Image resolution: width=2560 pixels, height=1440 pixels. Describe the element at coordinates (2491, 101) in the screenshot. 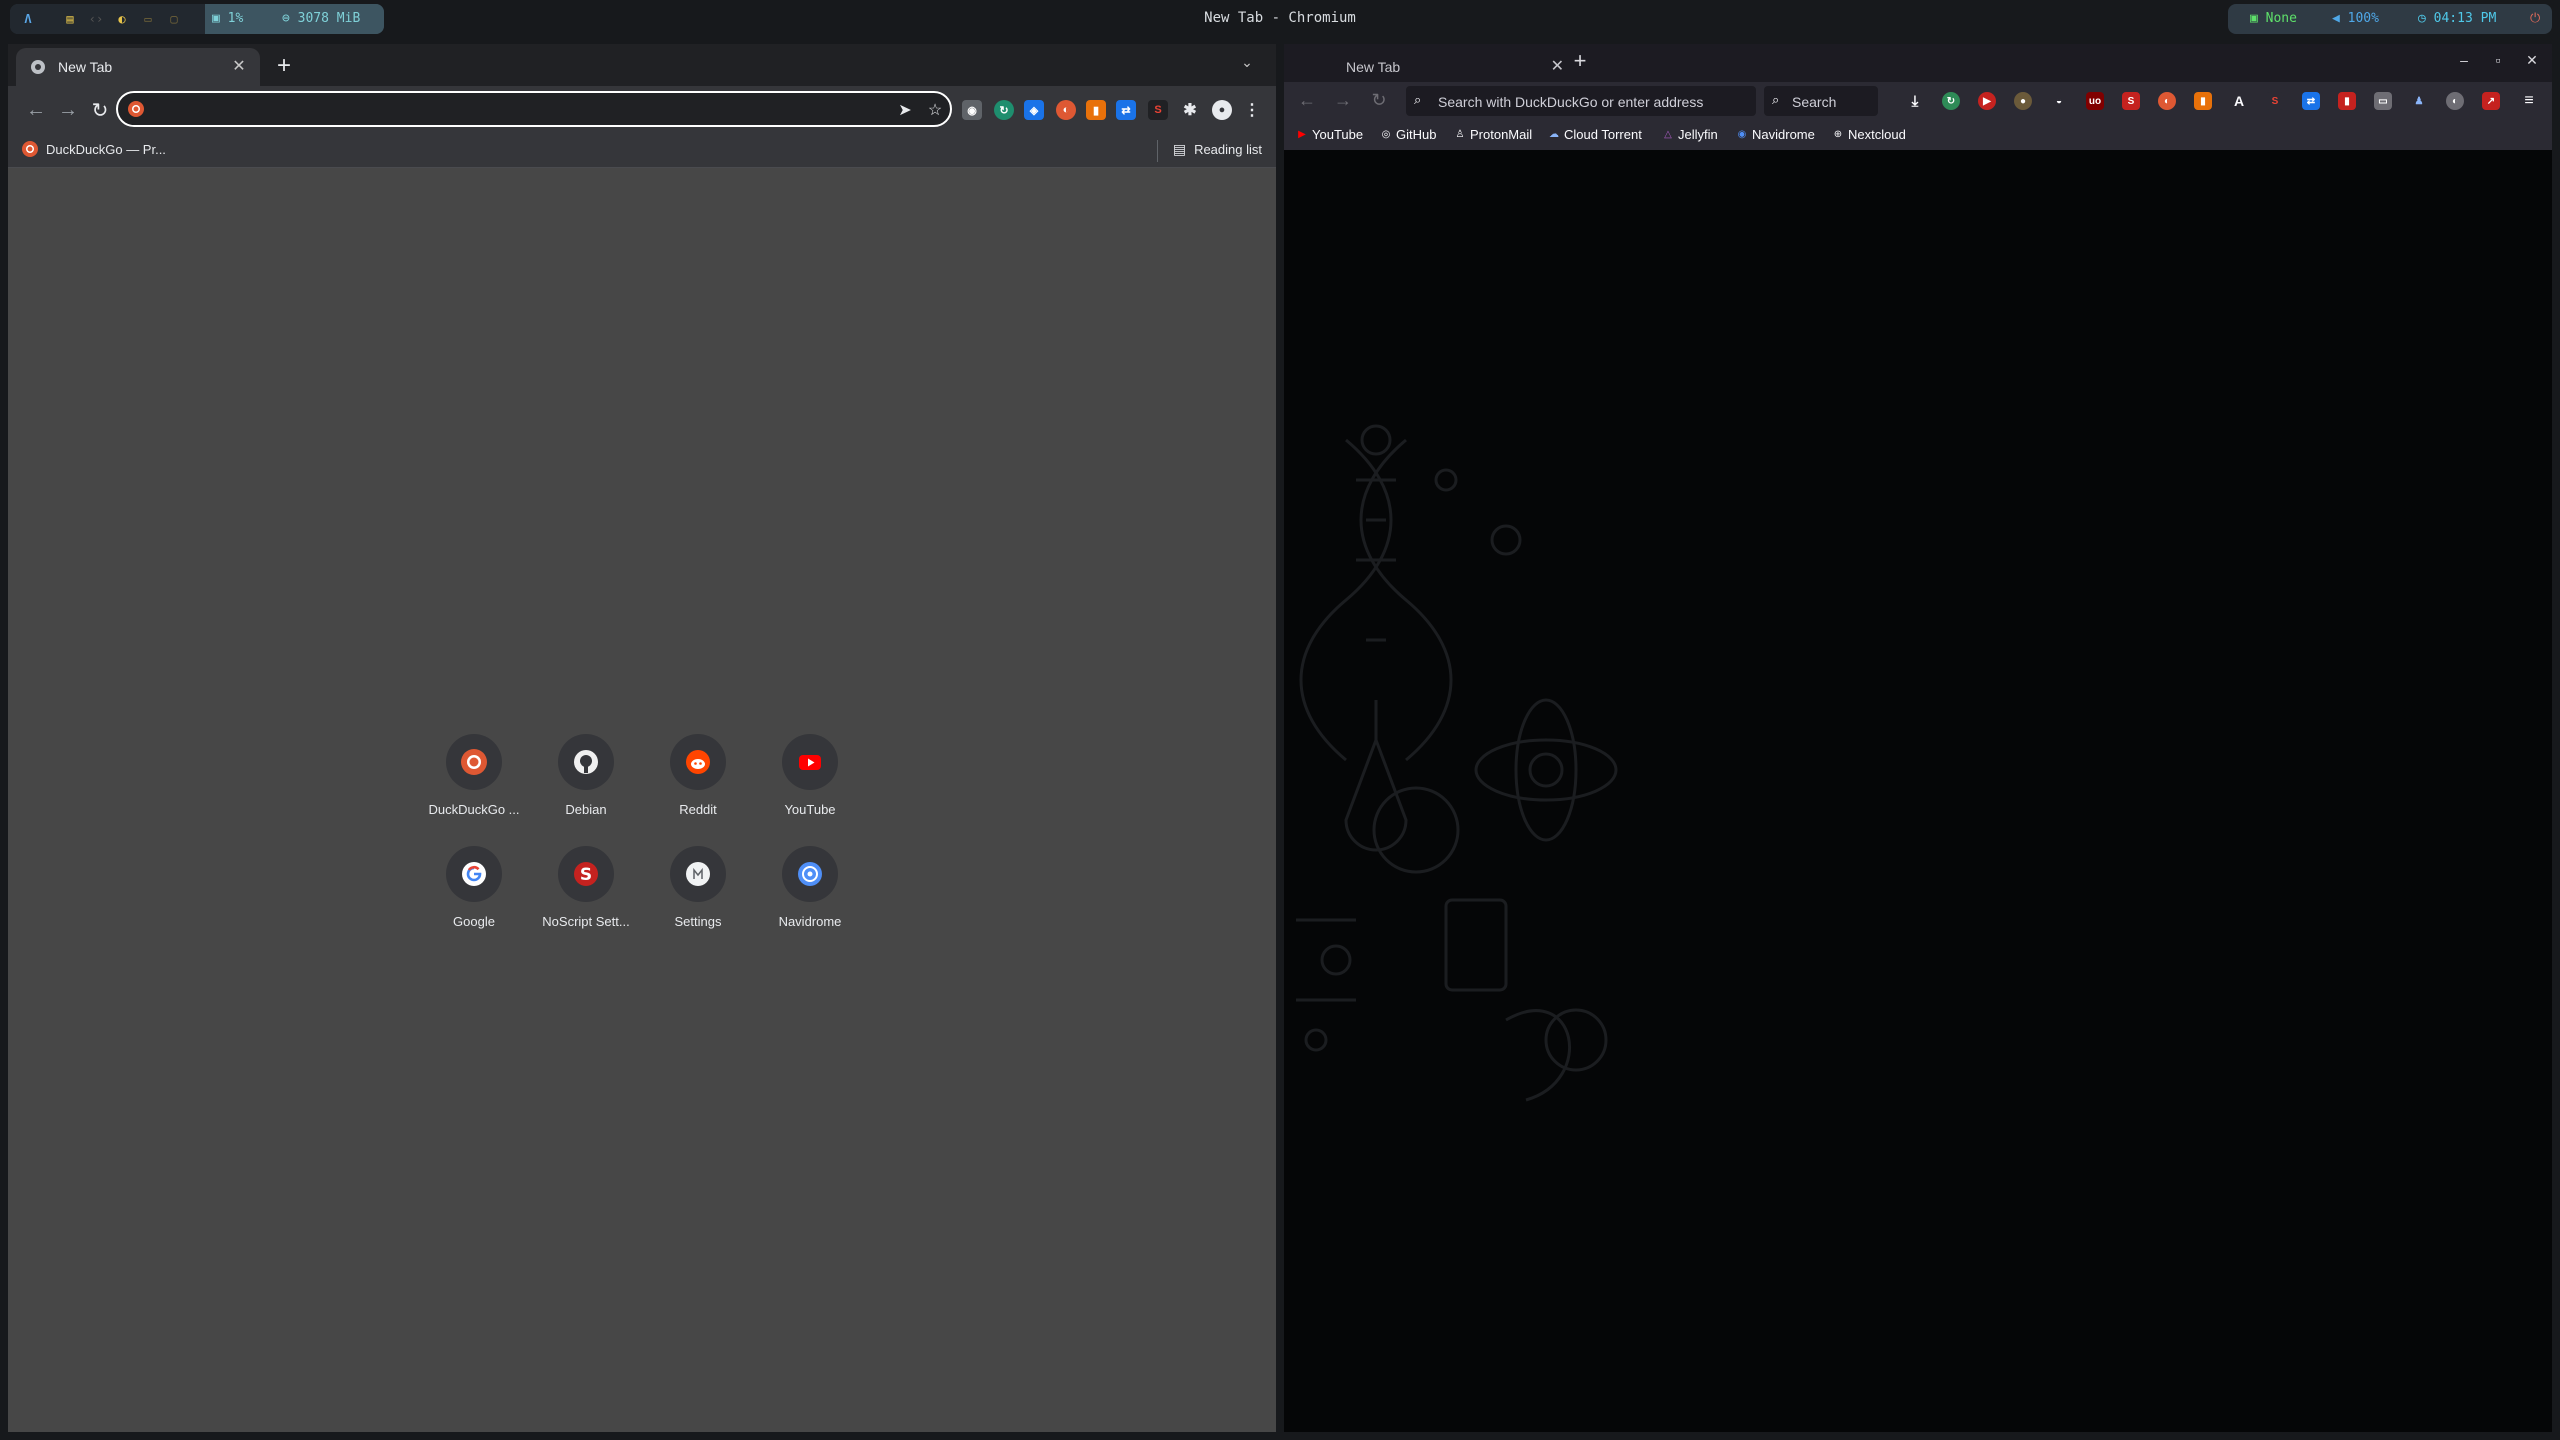

I see `pdf-extension-icon: ↗` at that location.